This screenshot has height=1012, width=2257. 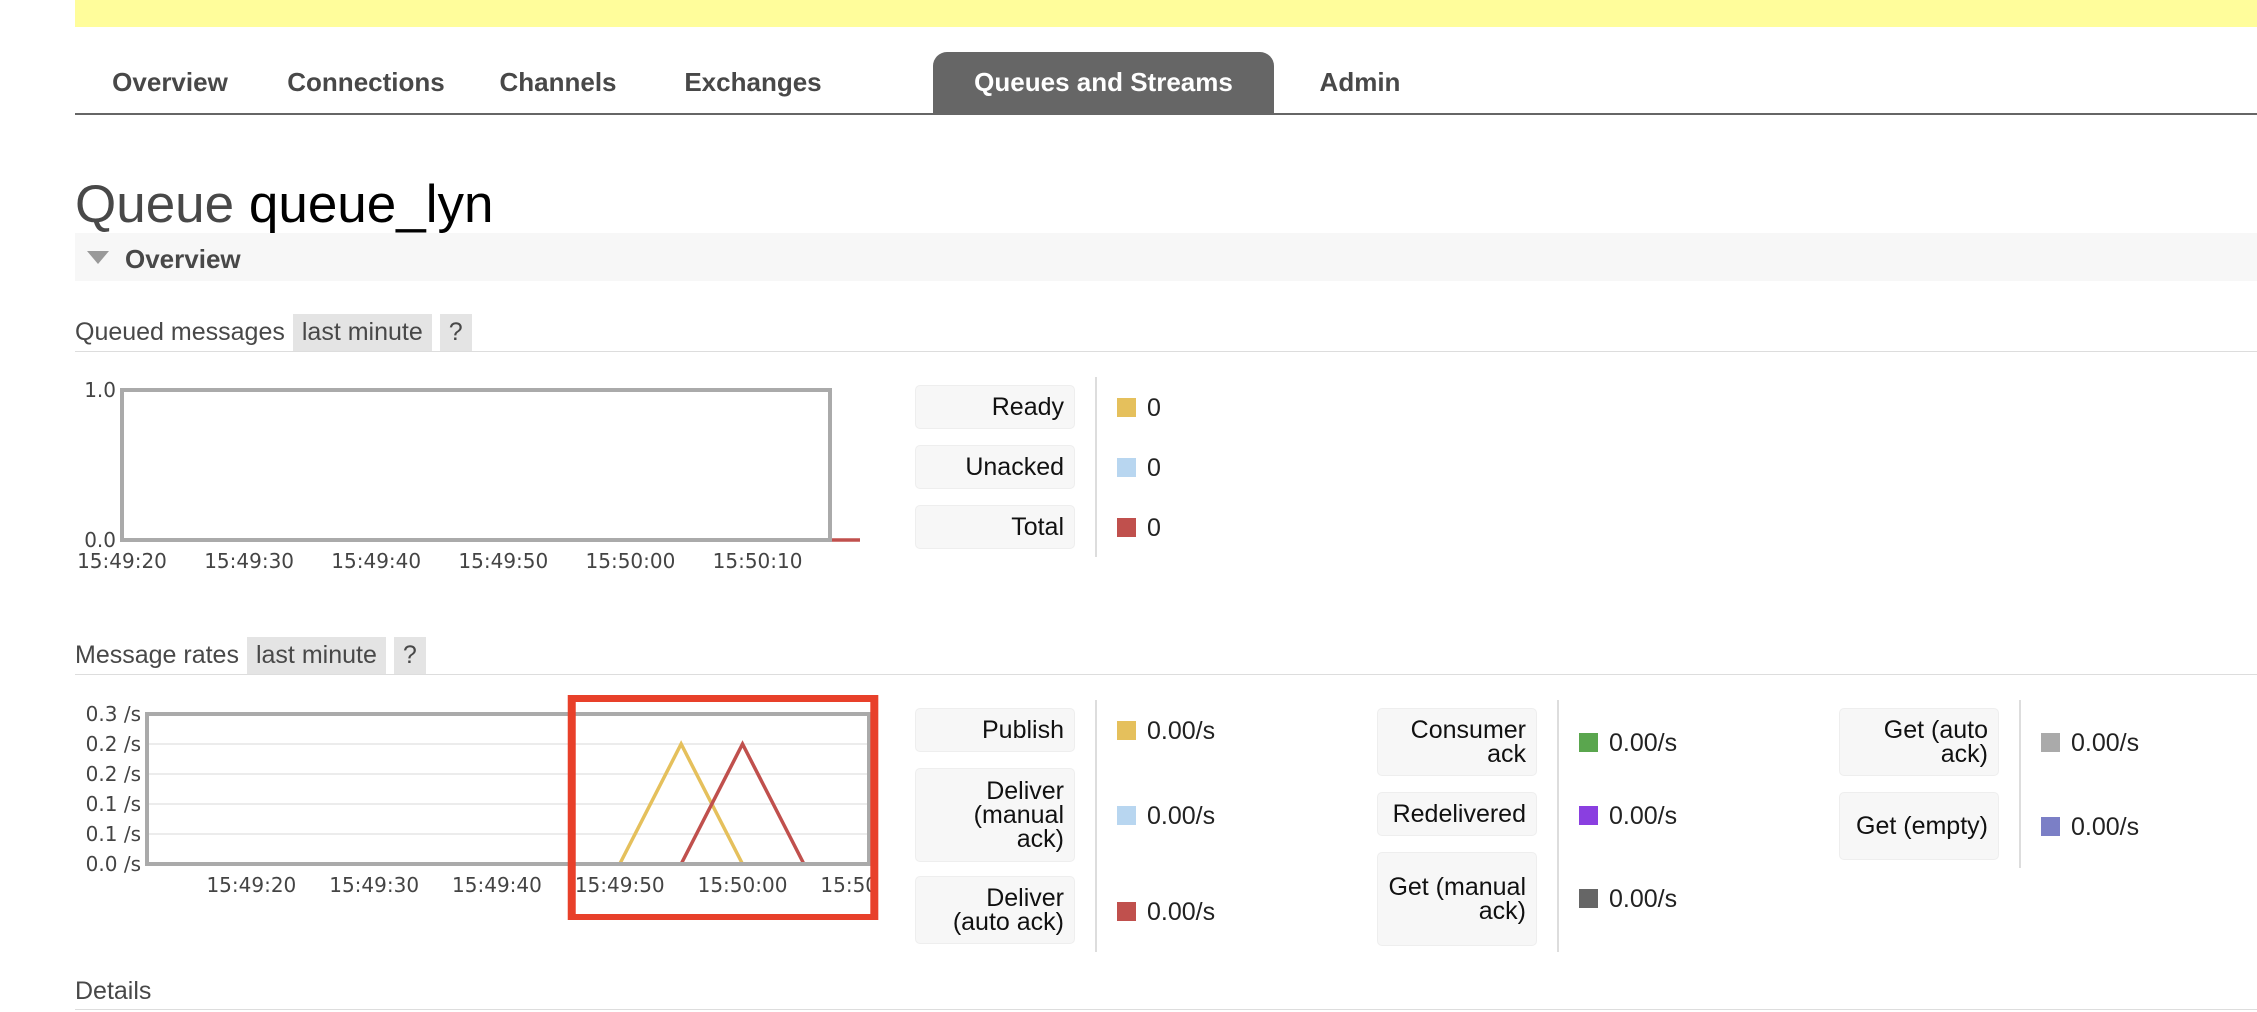 I want to click on consumer-ack-color-swatch, so click(x=1588, y=742).